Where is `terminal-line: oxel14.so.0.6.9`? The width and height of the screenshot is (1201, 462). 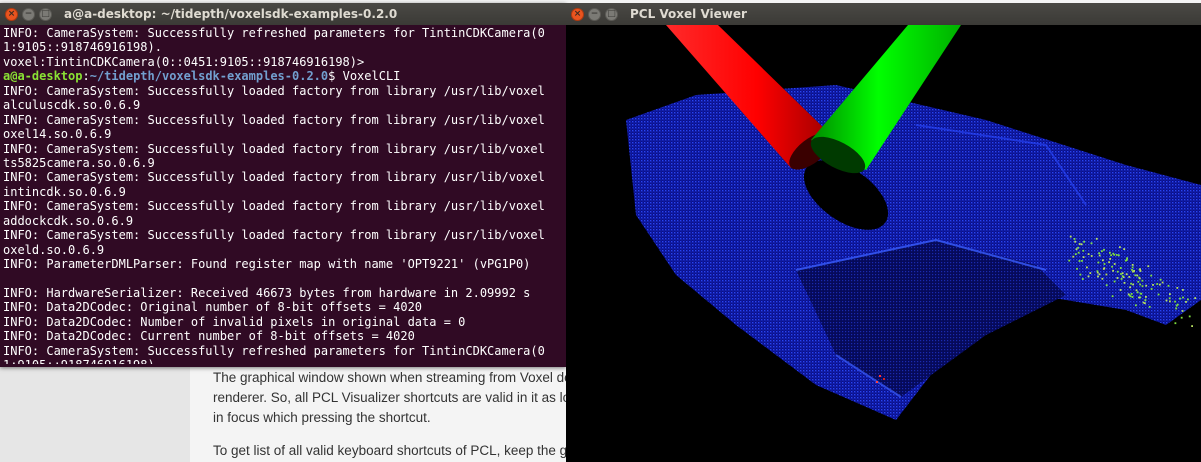
terminal-line: oxel14.so.0.6.9 is located at coordinates (57, 134).